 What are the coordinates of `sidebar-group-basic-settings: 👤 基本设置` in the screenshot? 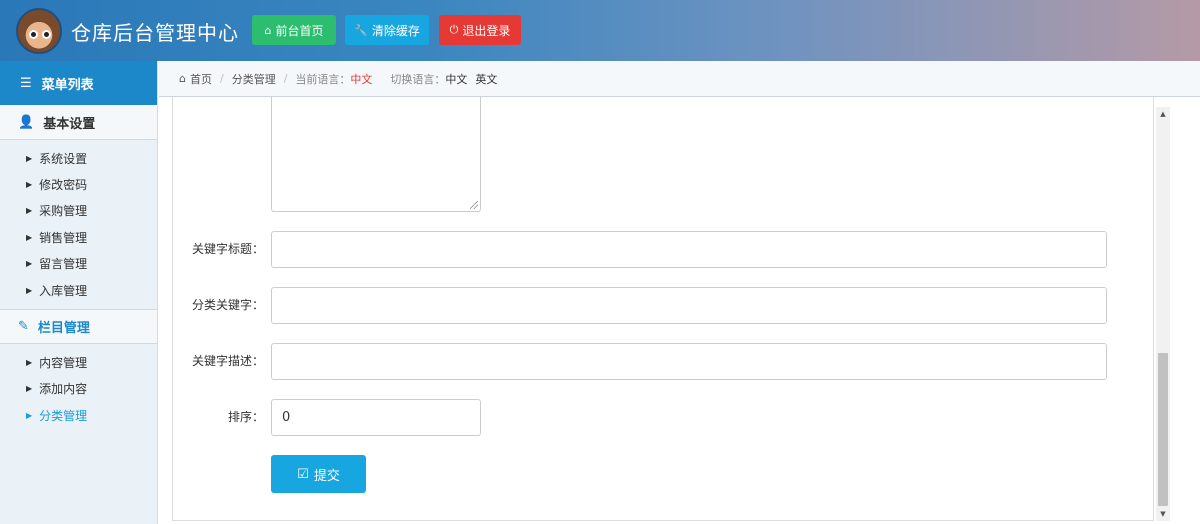 It's located at (78, 122).